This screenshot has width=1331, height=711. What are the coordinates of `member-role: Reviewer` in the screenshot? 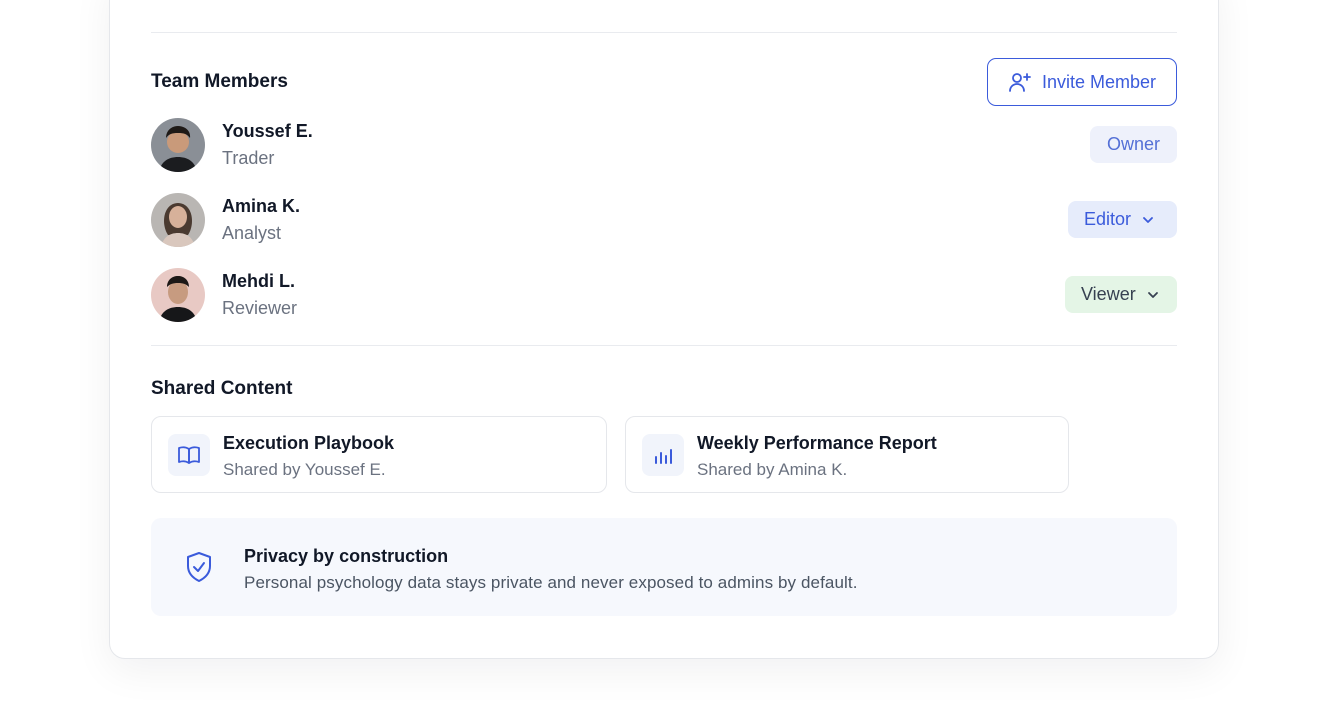 It's located at (260, 308).